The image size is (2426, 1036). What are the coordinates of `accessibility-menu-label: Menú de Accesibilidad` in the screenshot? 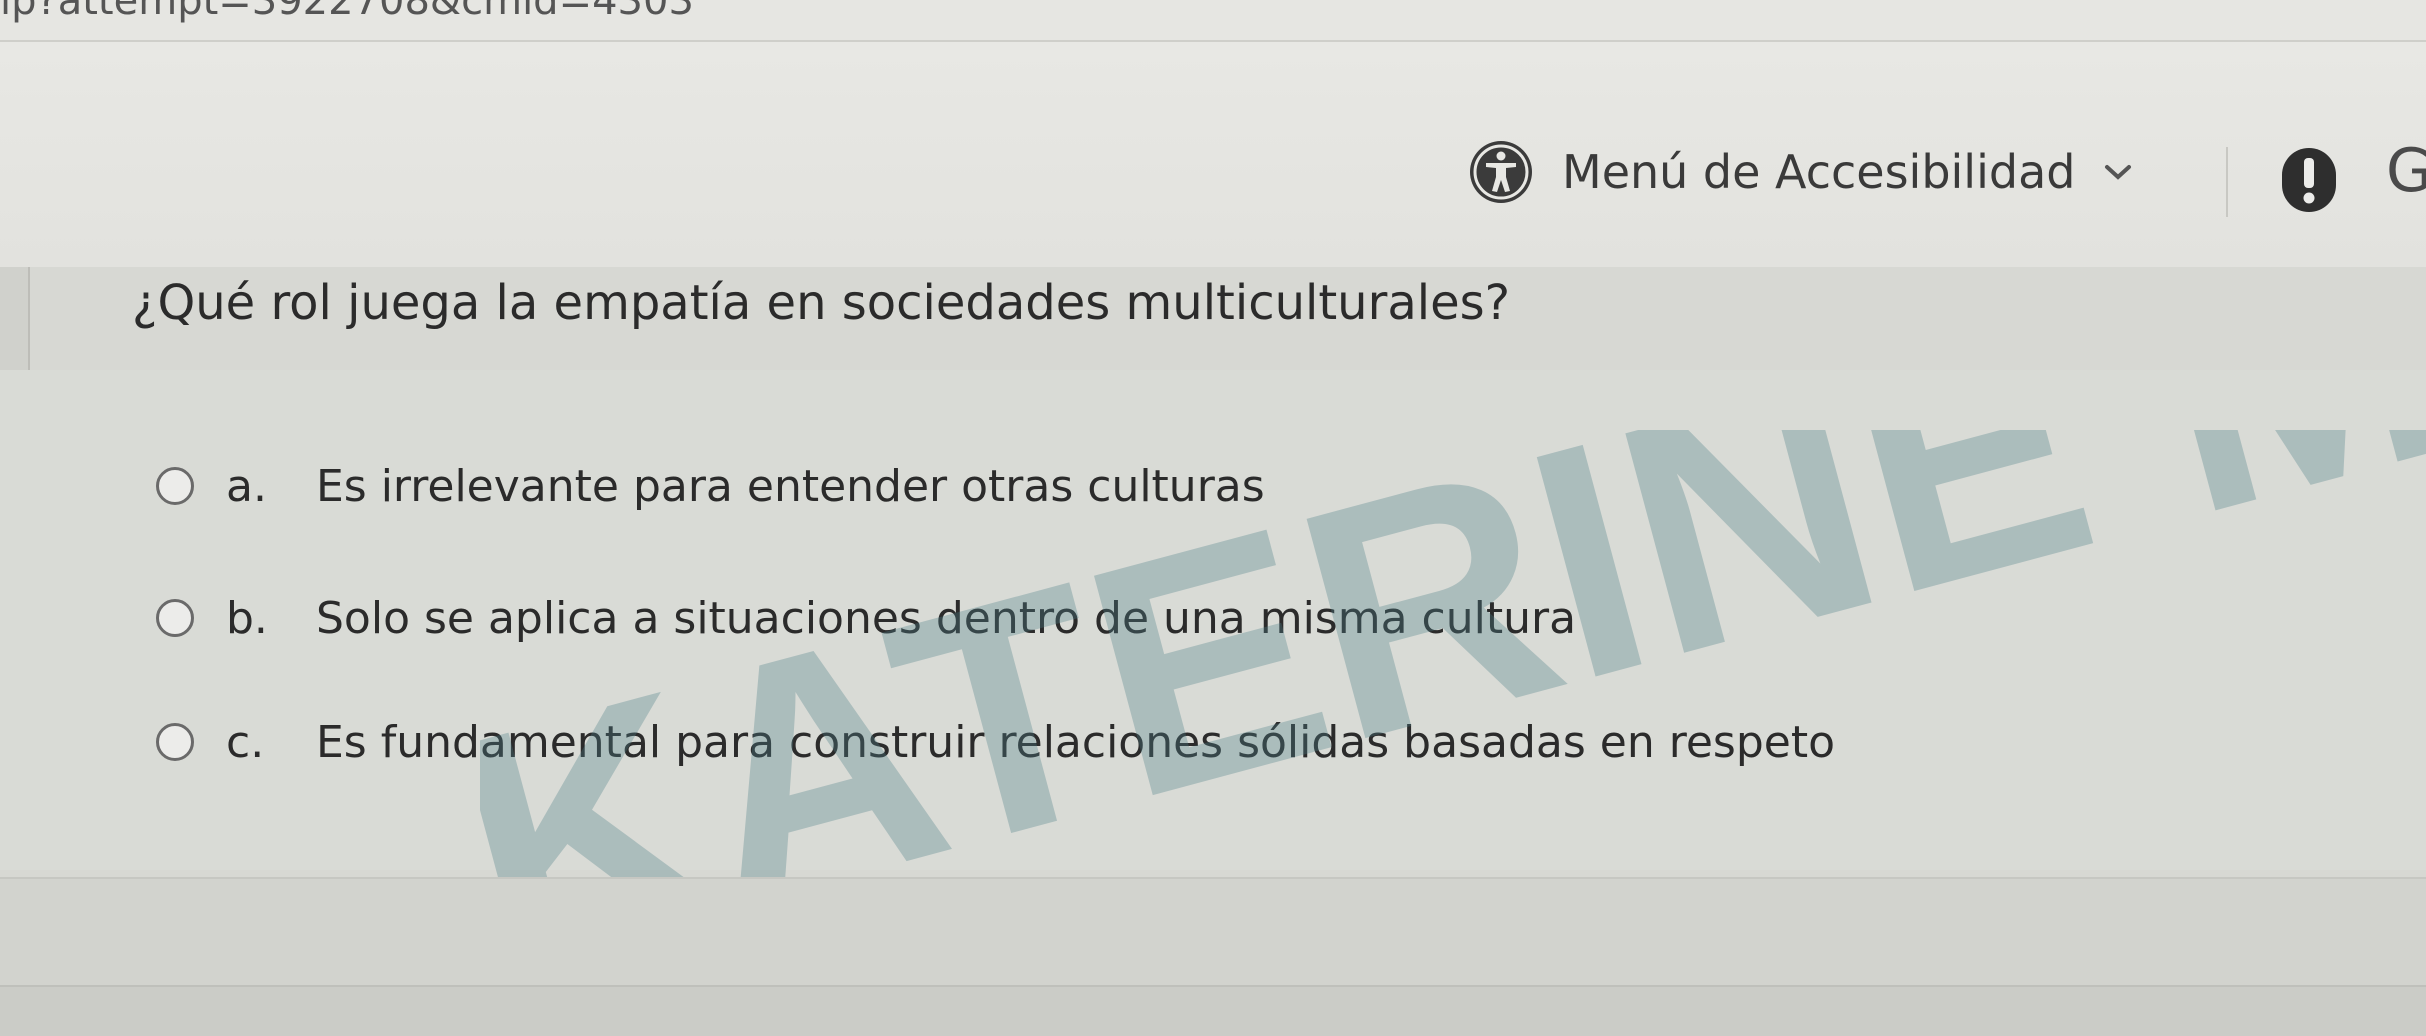 It's located at (1819, 172).